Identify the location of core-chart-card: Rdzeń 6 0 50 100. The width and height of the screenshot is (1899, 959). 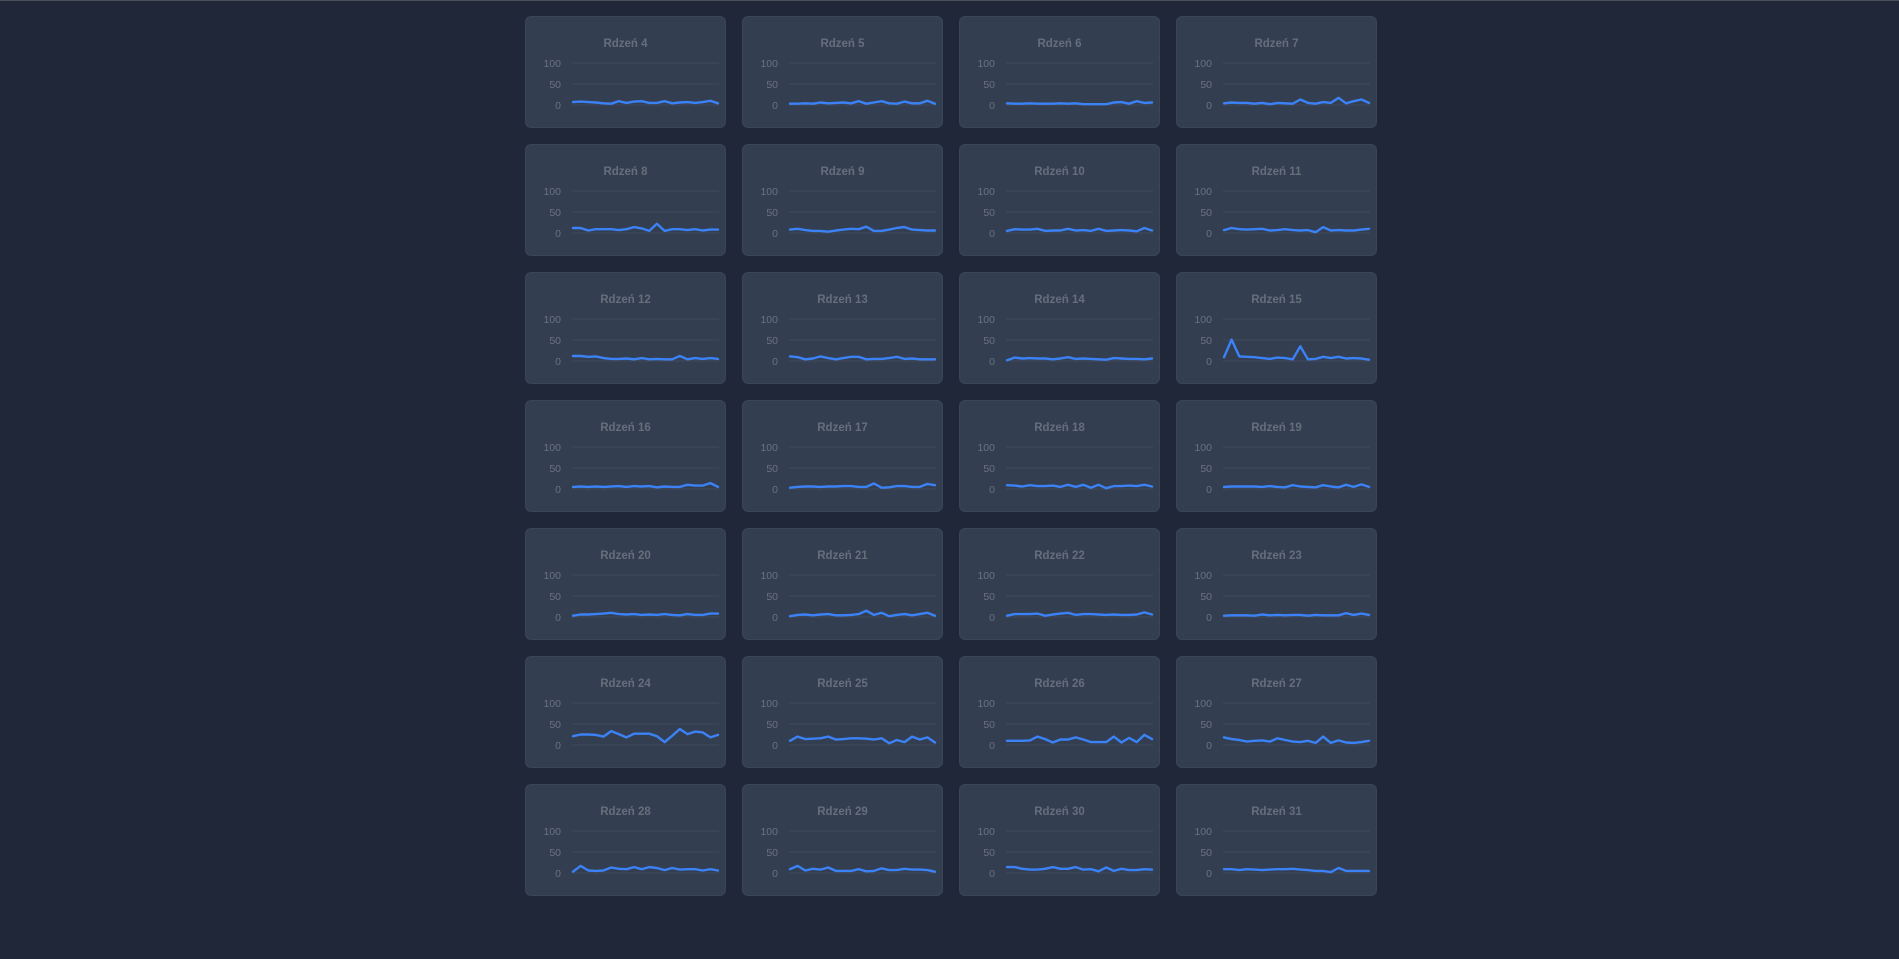
(1059, 72).